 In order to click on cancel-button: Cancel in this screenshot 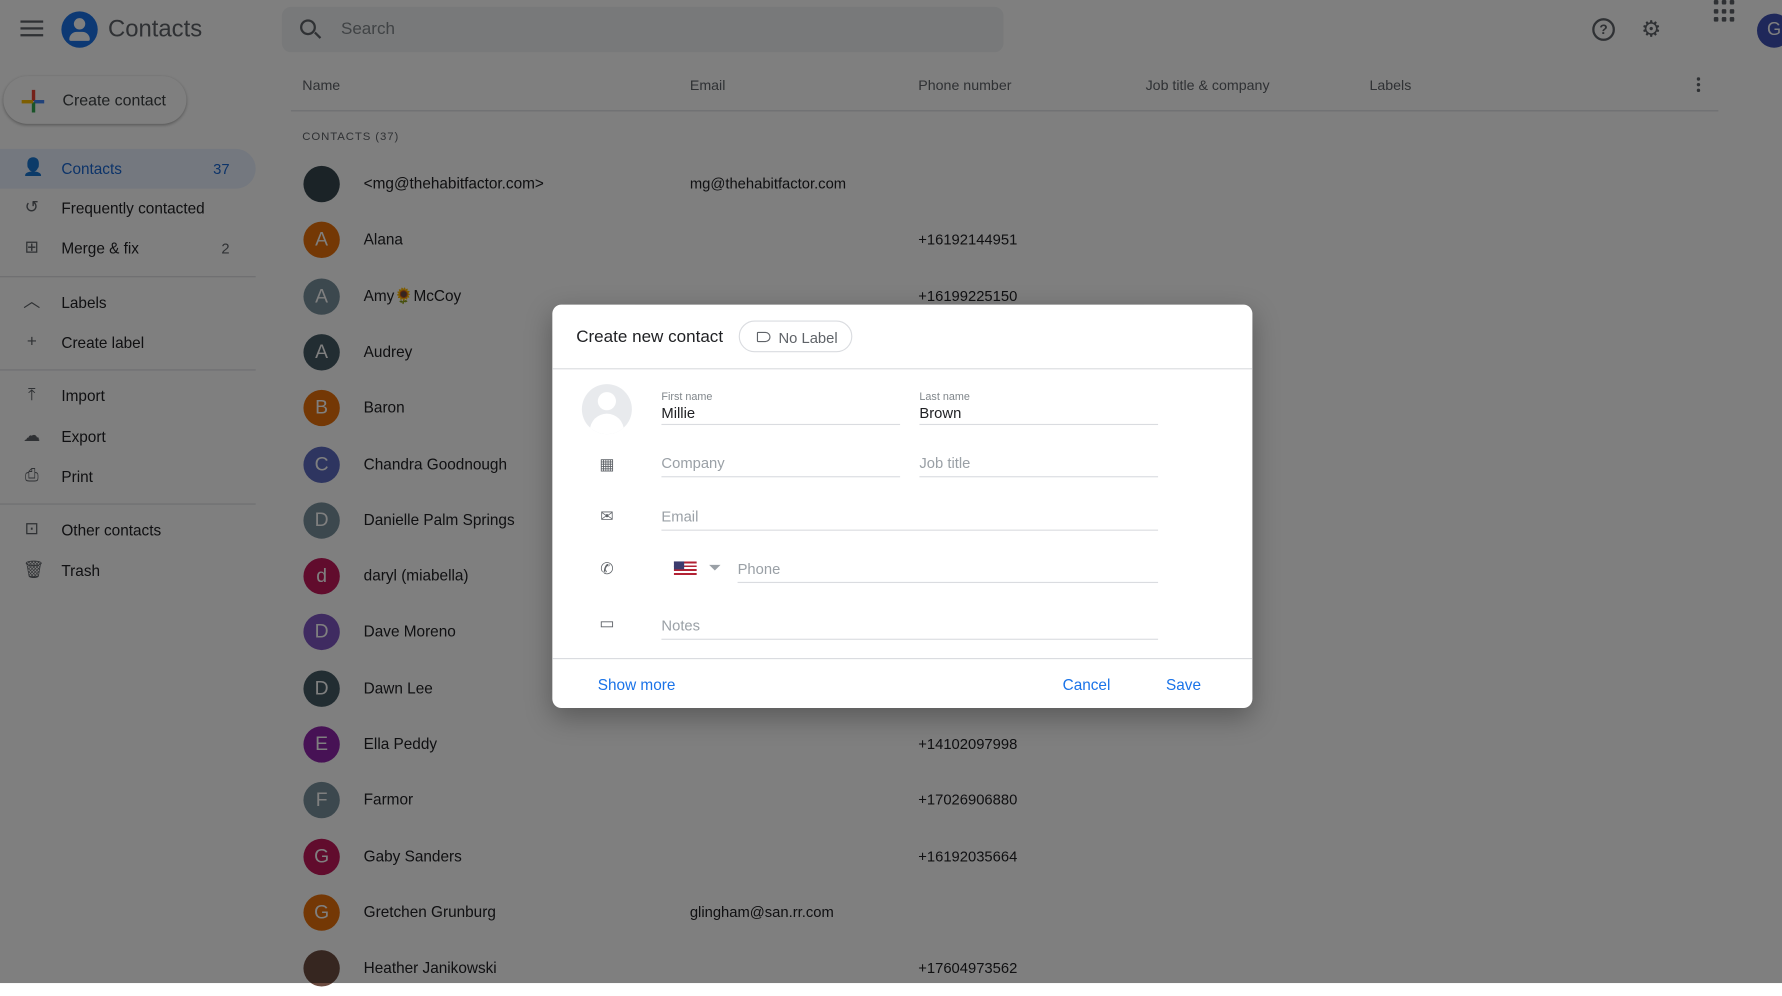, I will do `click(1087, 684)`.